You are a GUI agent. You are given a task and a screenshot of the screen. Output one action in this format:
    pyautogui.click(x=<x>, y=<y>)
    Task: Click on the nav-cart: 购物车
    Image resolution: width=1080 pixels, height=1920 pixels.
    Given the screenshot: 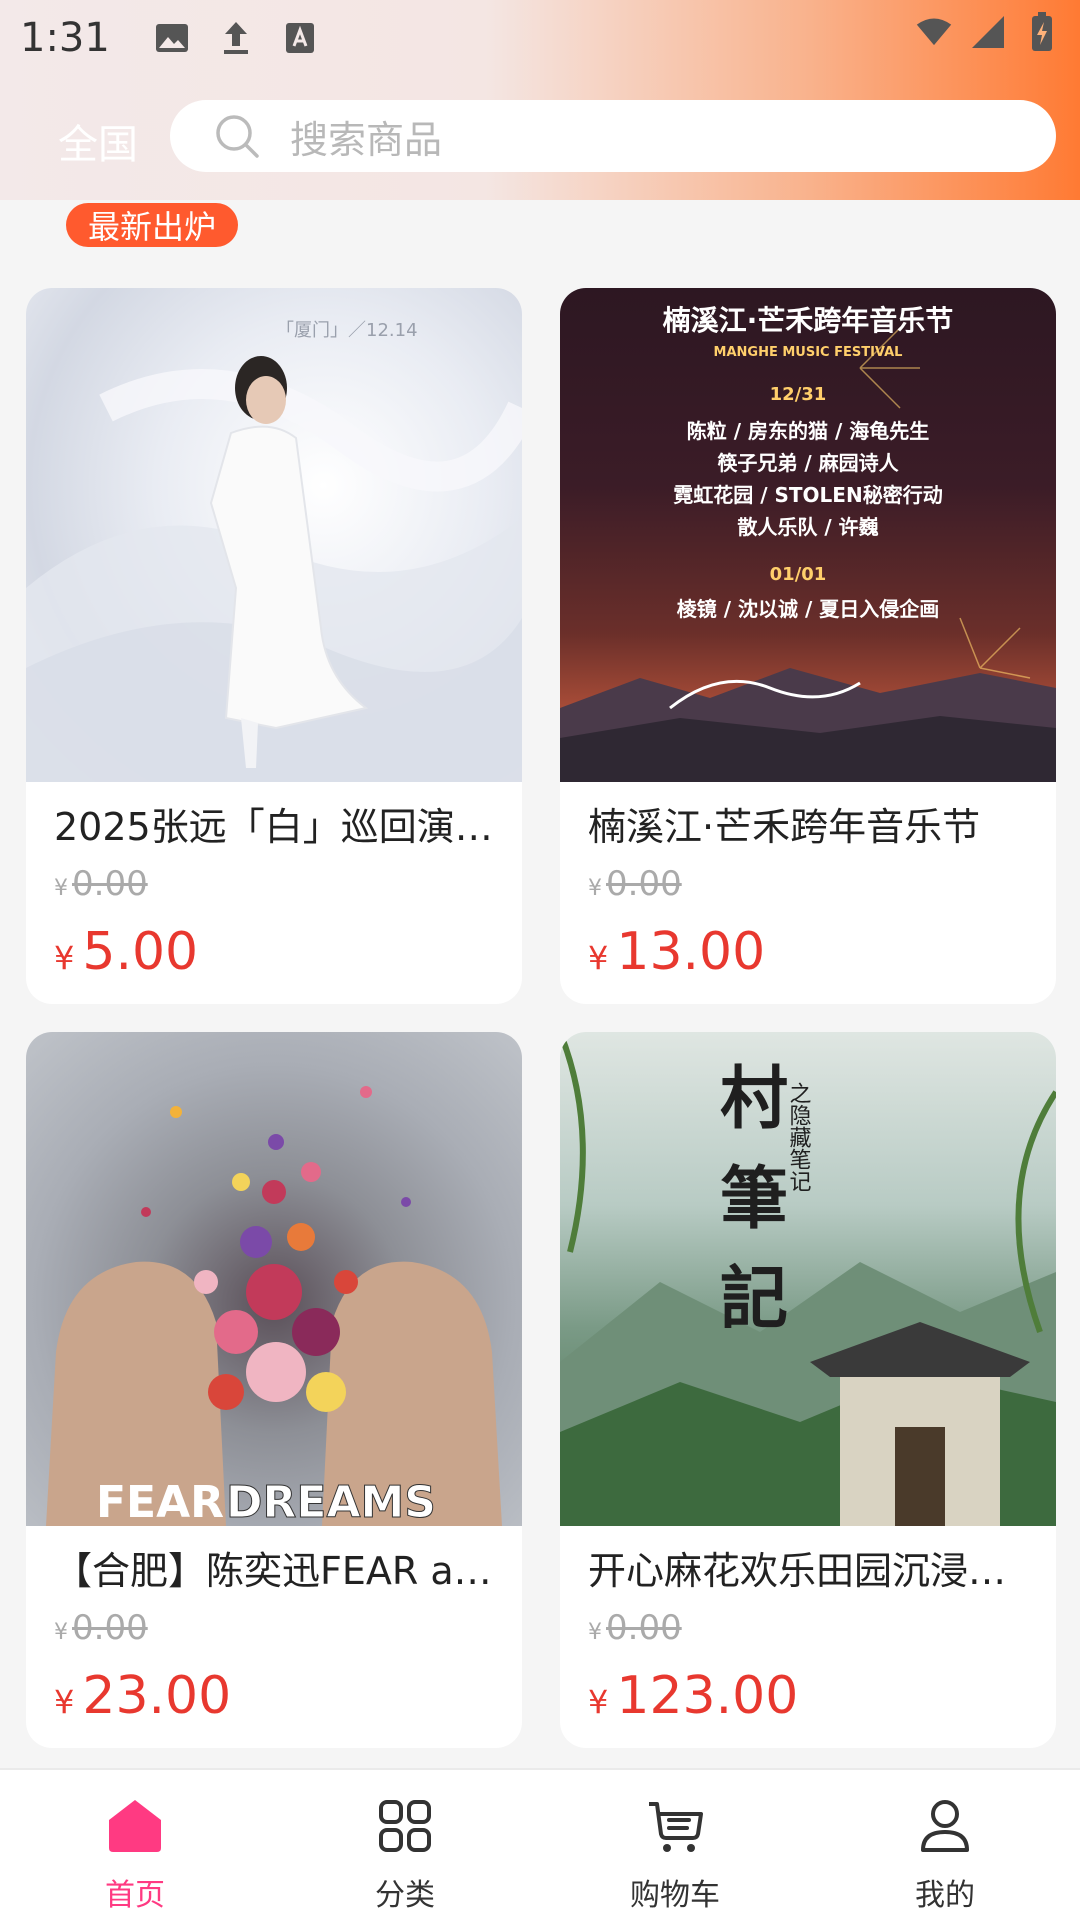 What is the action you would take?
    pyautogui.click(x=675, y=1845)
    